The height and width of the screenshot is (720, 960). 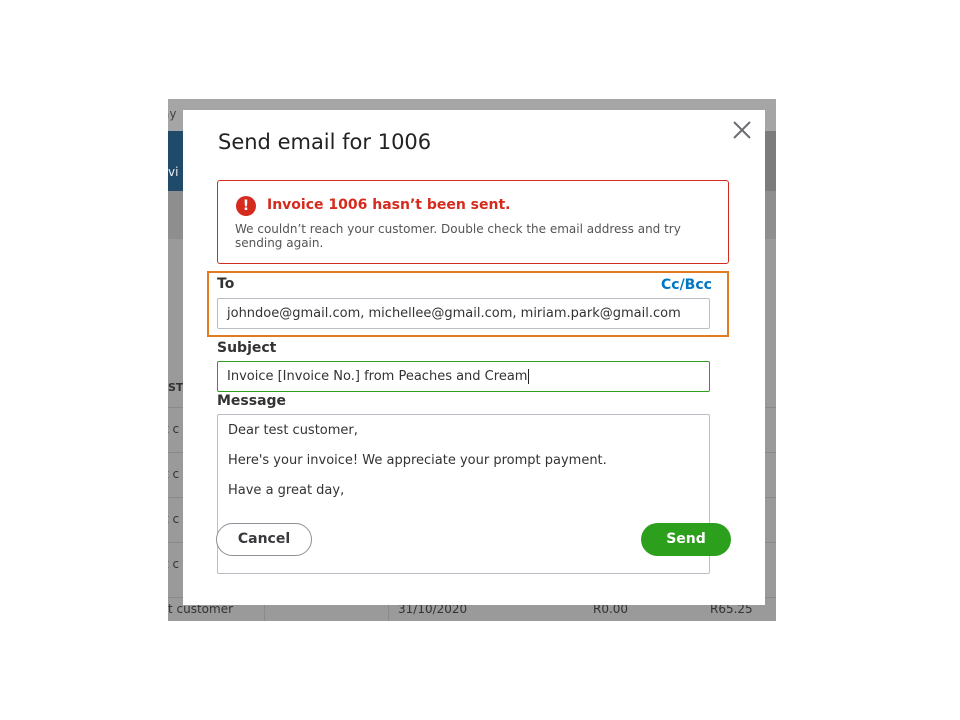 What do you see at coordinates (173, 172) in the screenshot?
I see `background-header-text: vi` at bounding box center [173, 172].